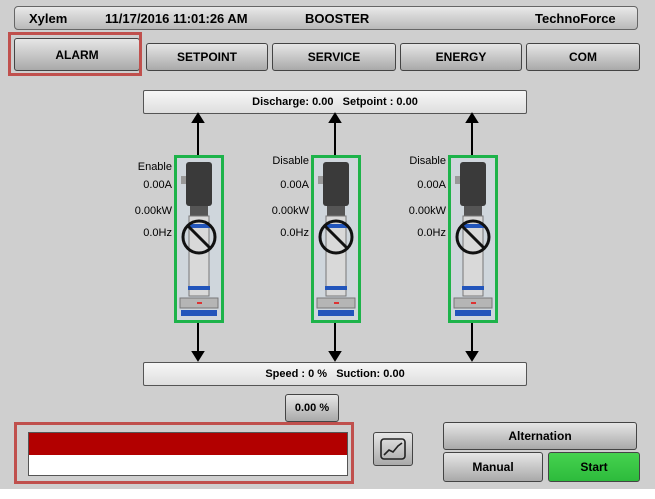 This screenshot has height=499, width=655. I want to click on pump-1: Enable 0.00A 0.00kW 0.0Hz, so click(165, 239).